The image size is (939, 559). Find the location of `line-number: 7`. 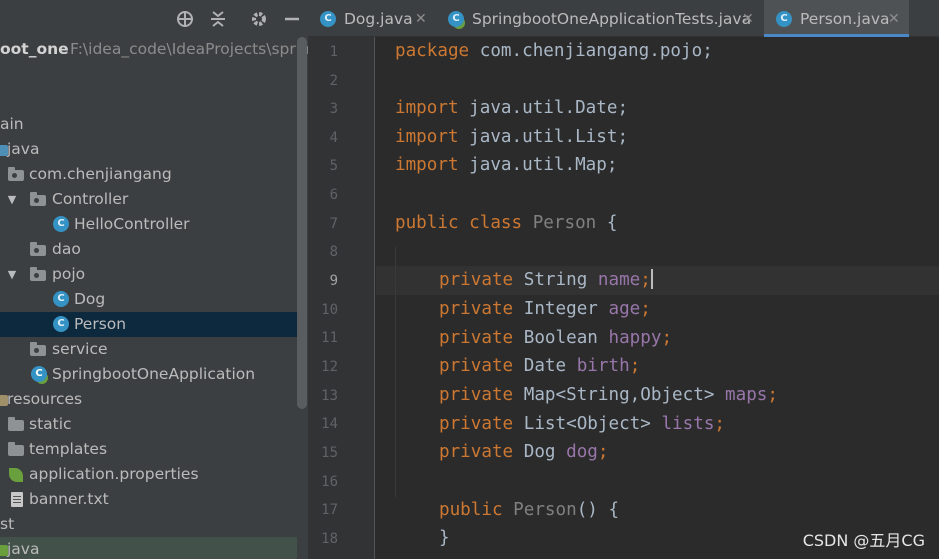

line-number: 7 is located at coordinates (333, 224).